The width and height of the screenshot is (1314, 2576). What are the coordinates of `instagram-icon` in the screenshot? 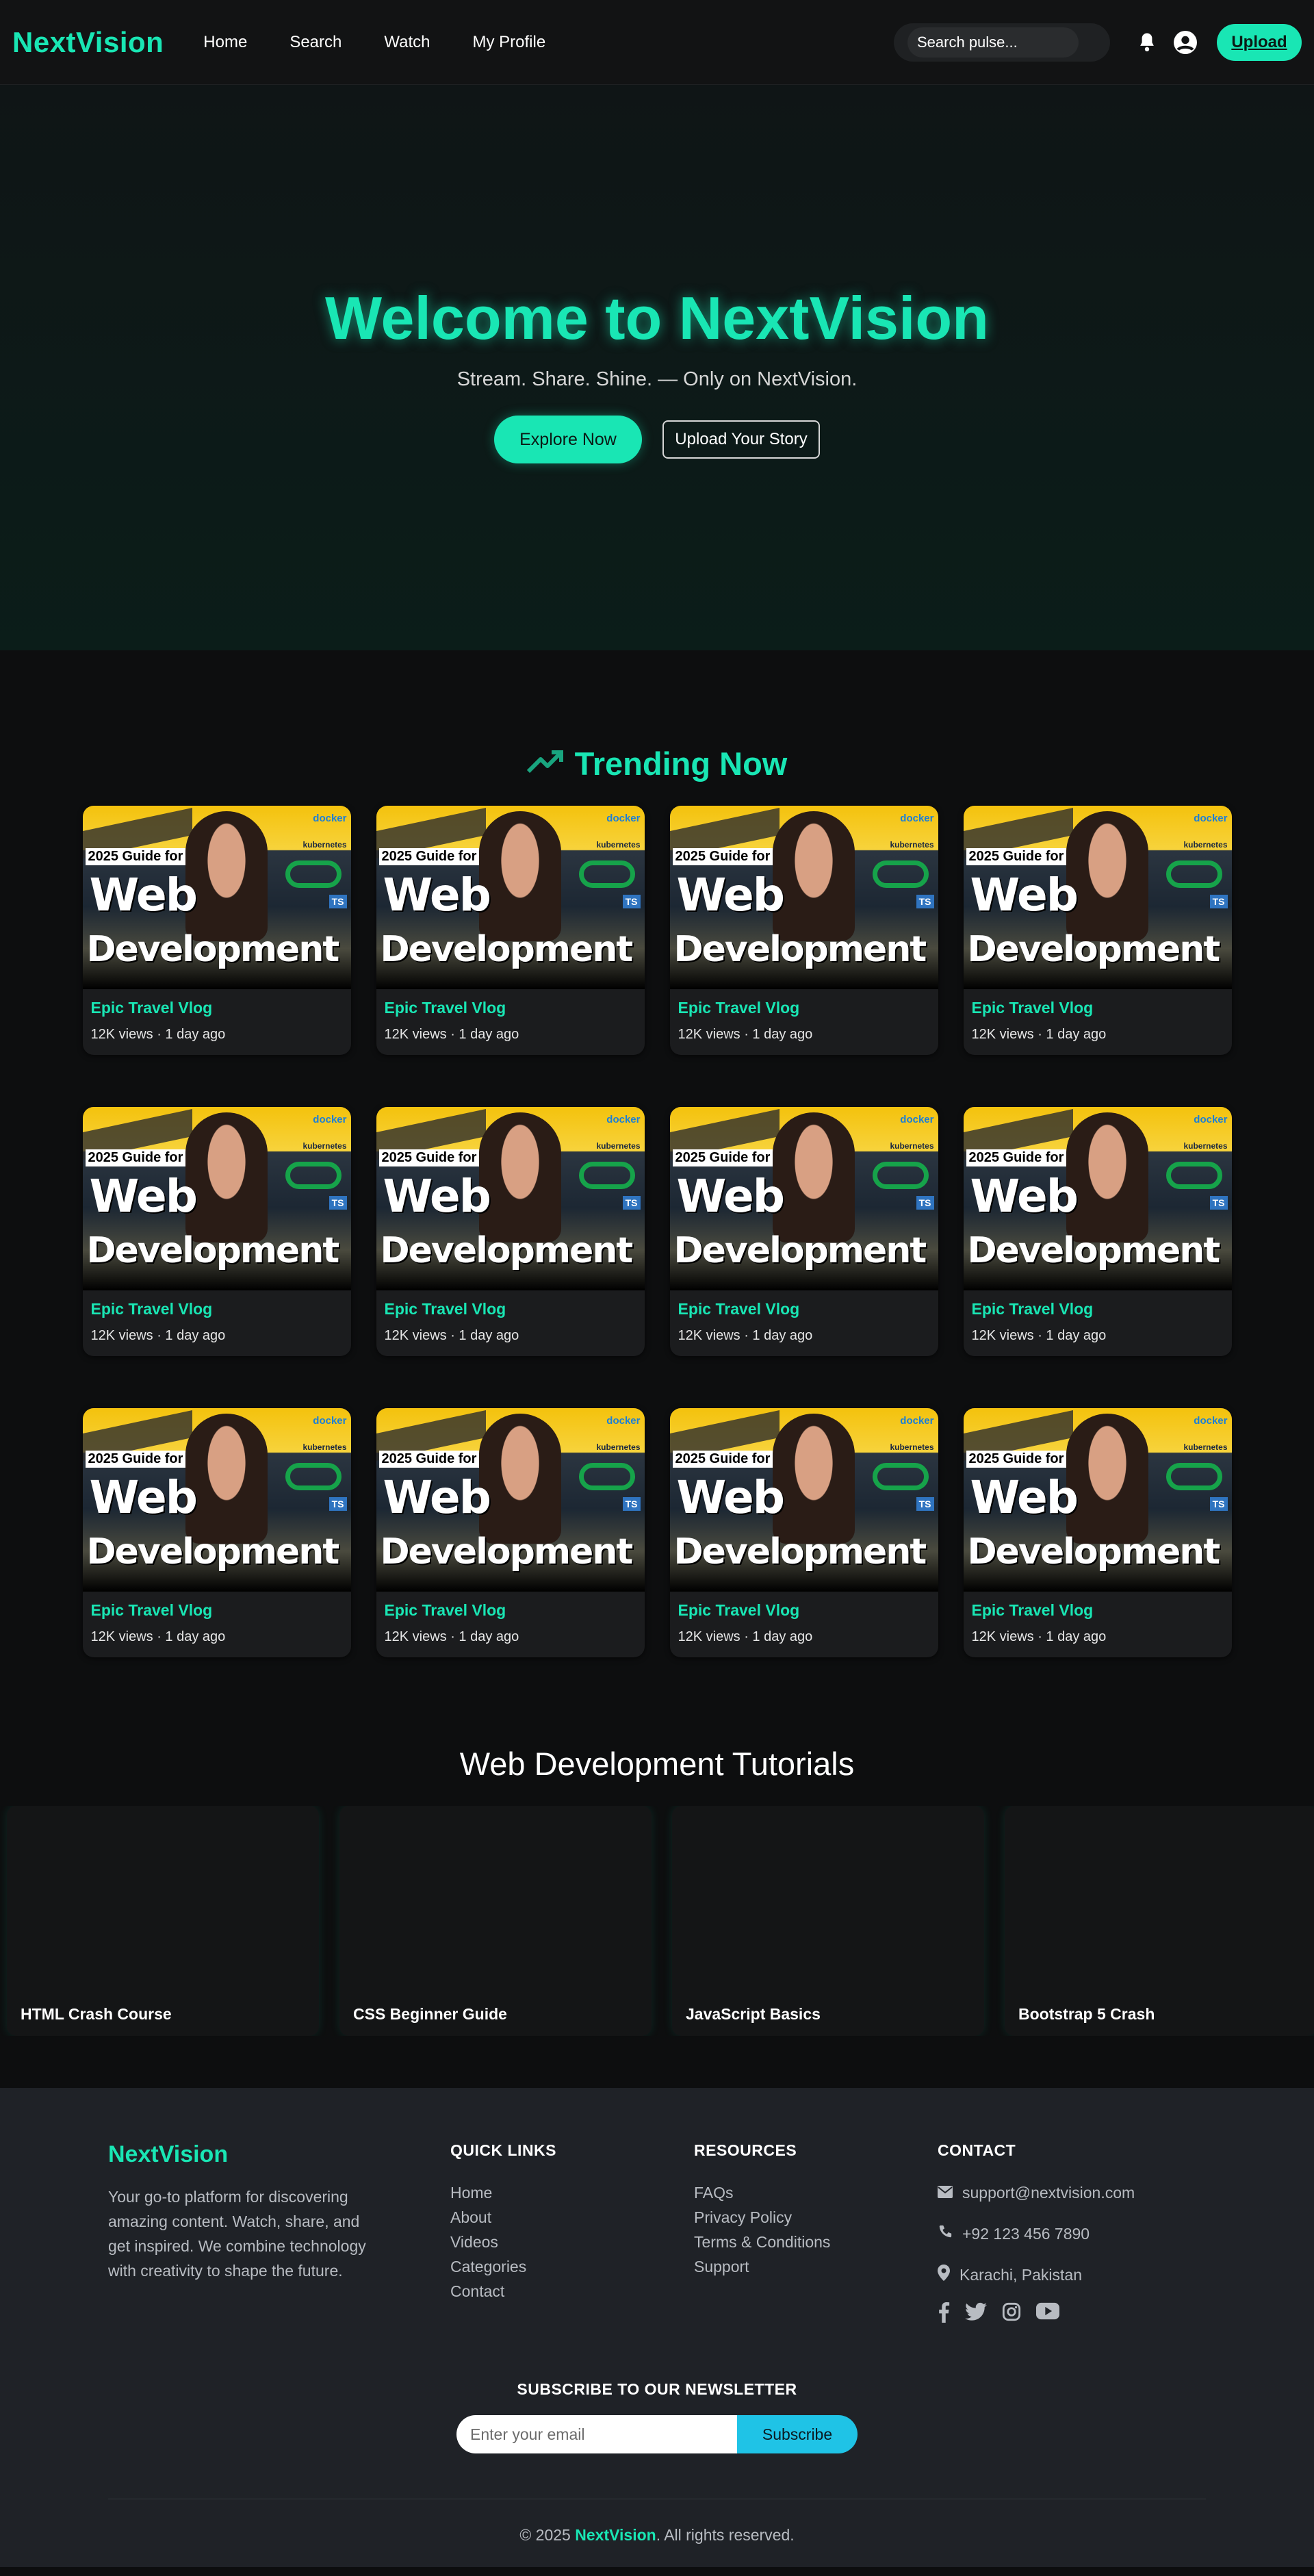 It's located at (1011, 2314).